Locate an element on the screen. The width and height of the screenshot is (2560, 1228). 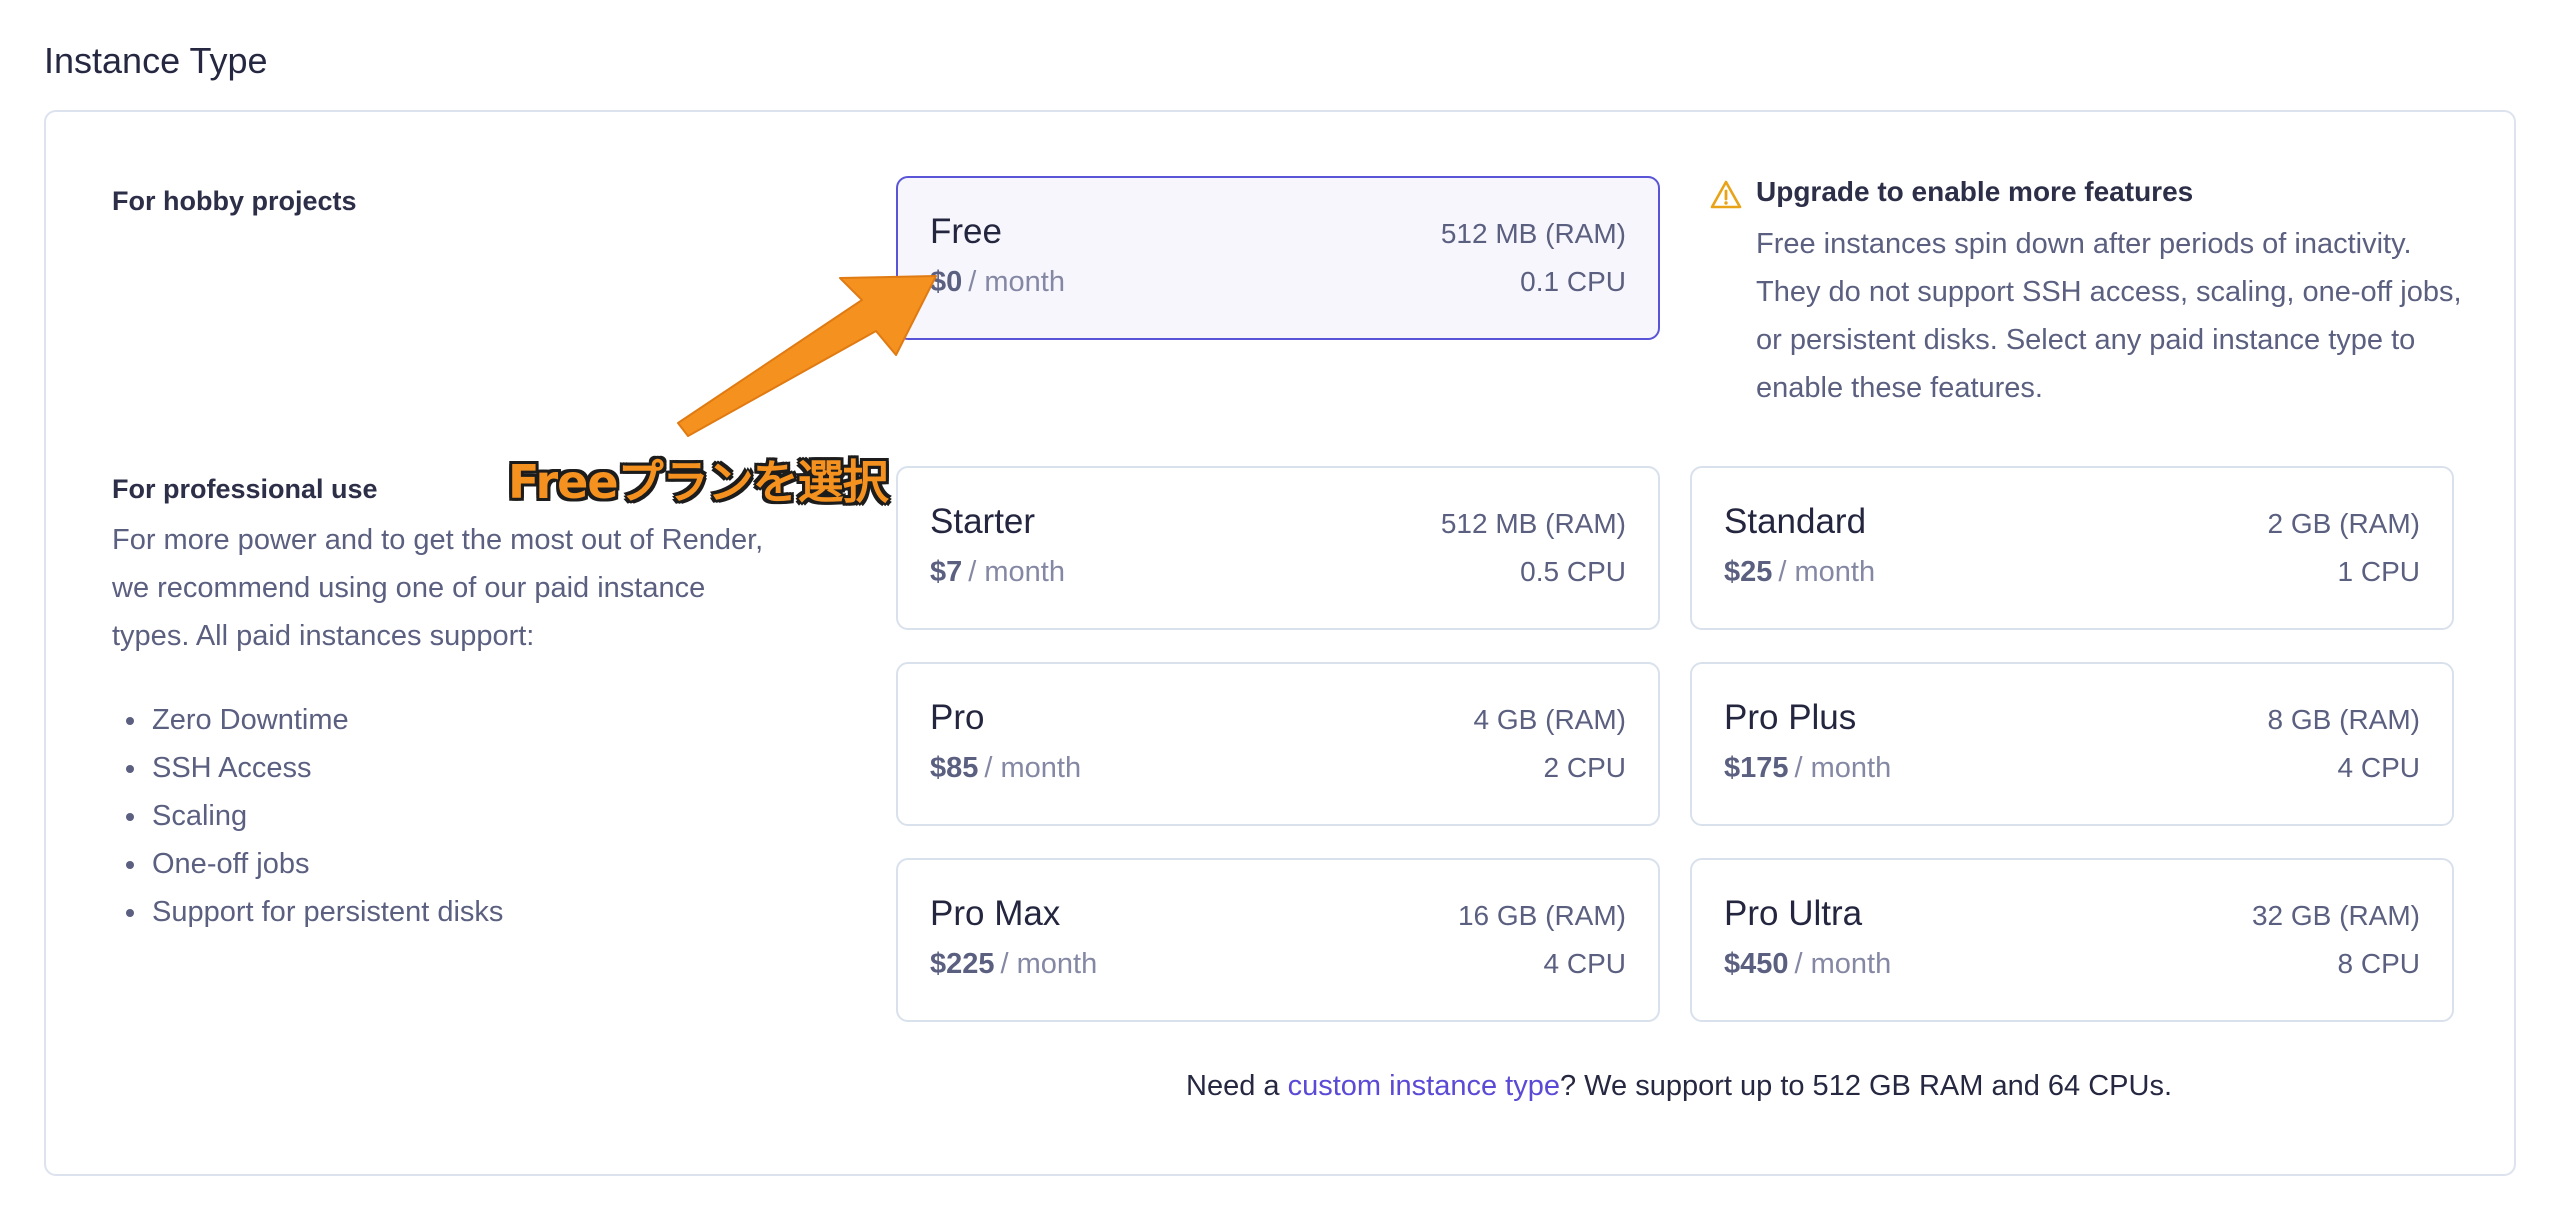
annotation-label: Freeプランを選択 is located at coordinates (698, 482).